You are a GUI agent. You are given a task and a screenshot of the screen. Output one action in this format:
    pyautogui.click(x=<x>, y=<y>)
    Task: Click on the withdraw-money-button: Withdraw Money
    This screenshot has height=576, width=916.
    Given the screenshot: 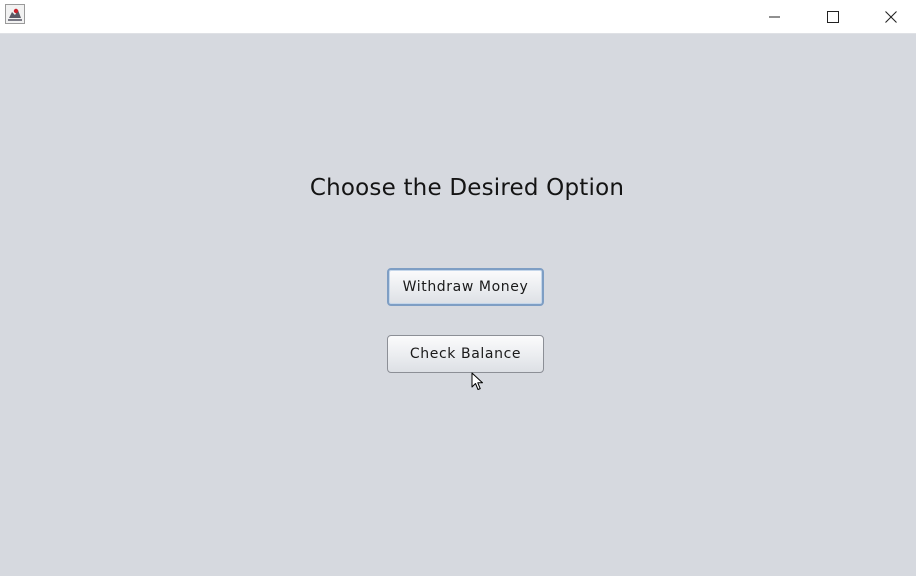 What is the action you would take?
    pyautogui.click(x=465, y=287)
    